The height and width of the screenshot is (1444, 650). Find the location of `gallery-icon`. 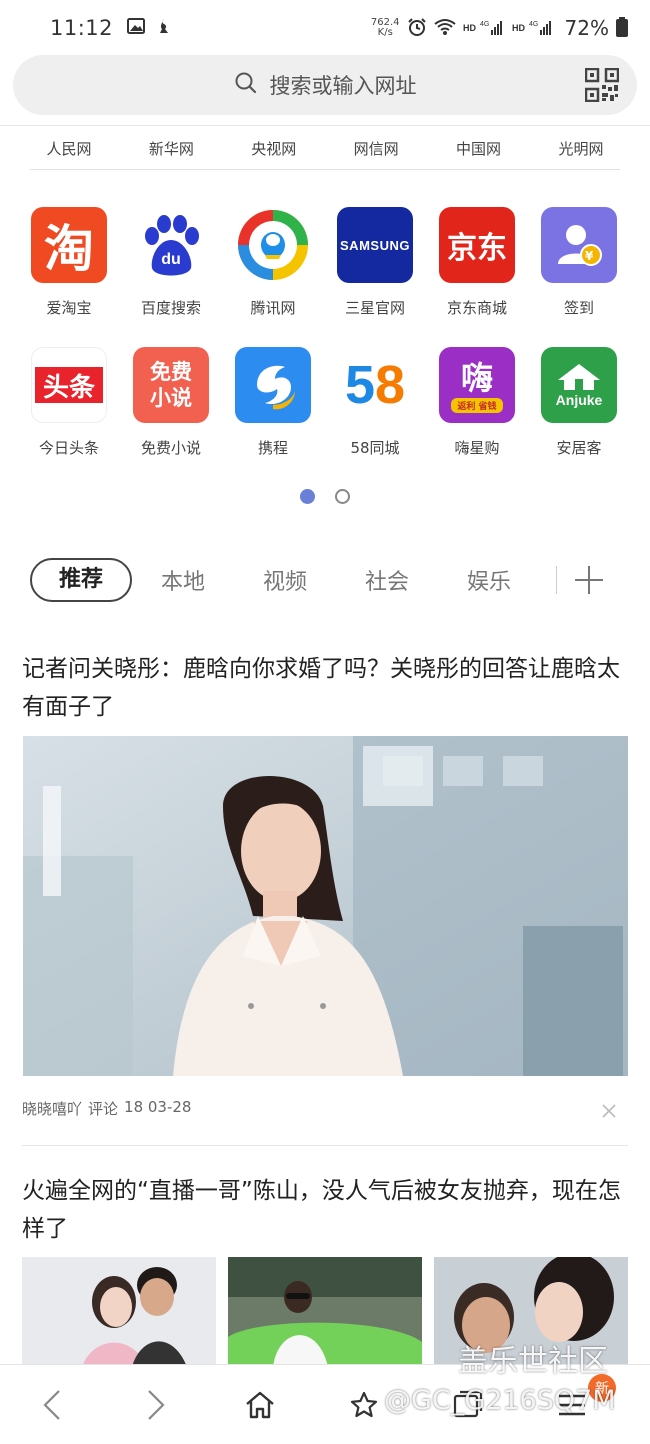

gallery-icon is located at coordinates (136, 28).